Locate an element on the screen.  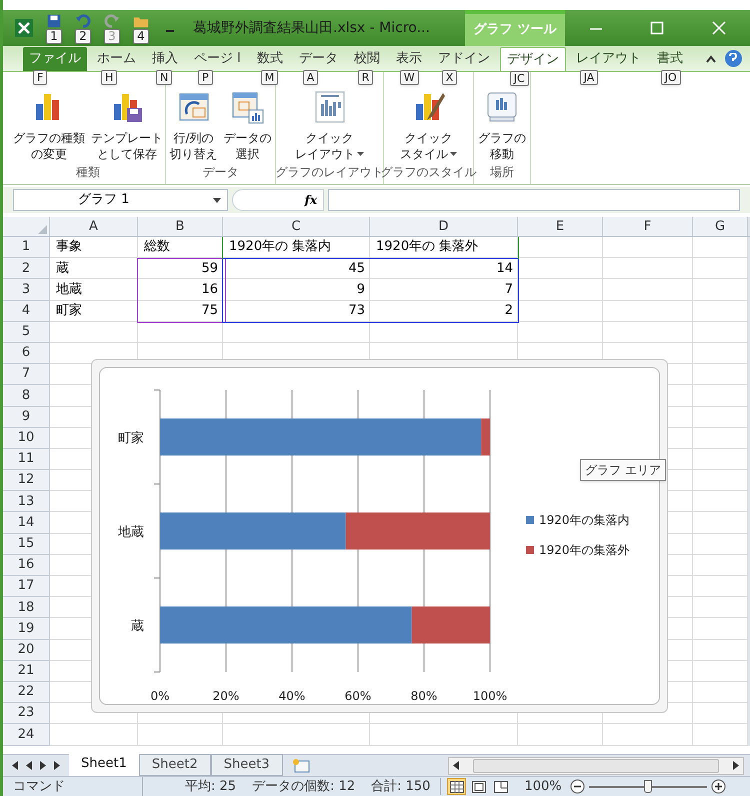
row-header: 4 is located at coordinates (26, 311).